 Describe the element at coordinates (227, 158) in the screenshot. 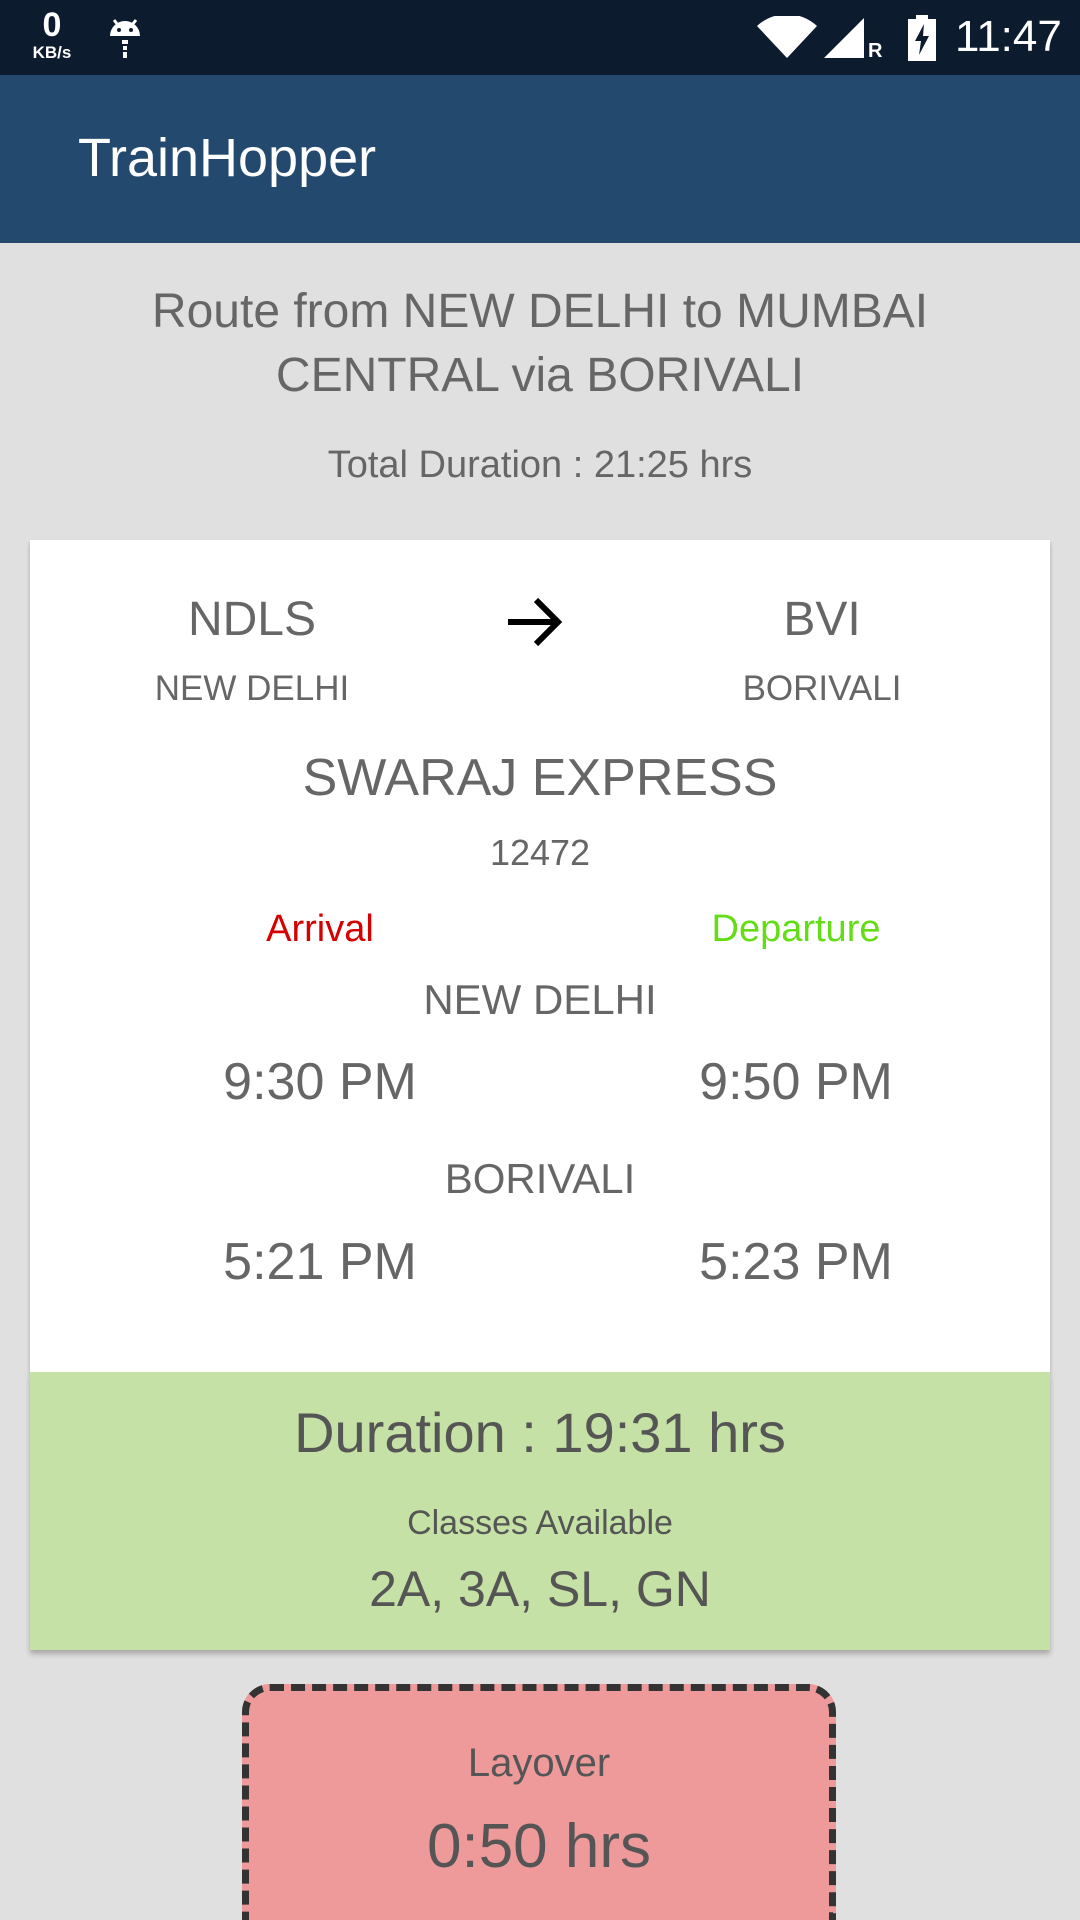

I see `app-title: TrainHopper` at that location.